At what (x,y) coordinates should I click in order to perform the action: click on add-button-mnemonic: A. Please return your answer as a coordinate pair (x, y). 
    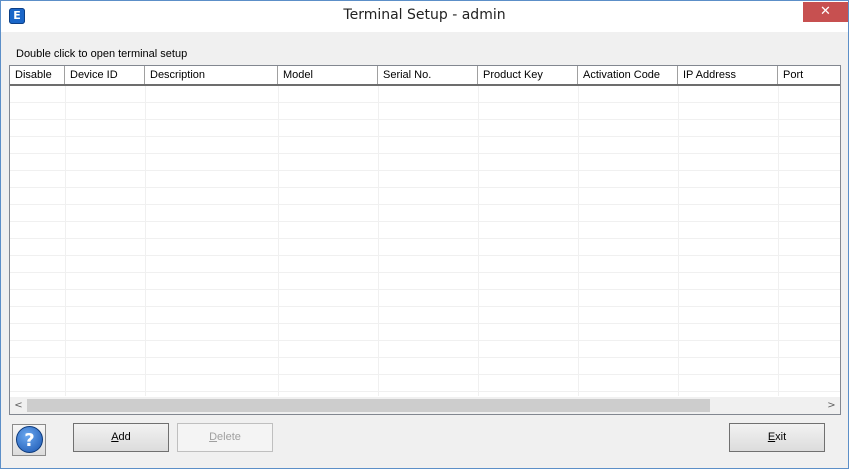
    Looking at the image, I should click on (115, 437).